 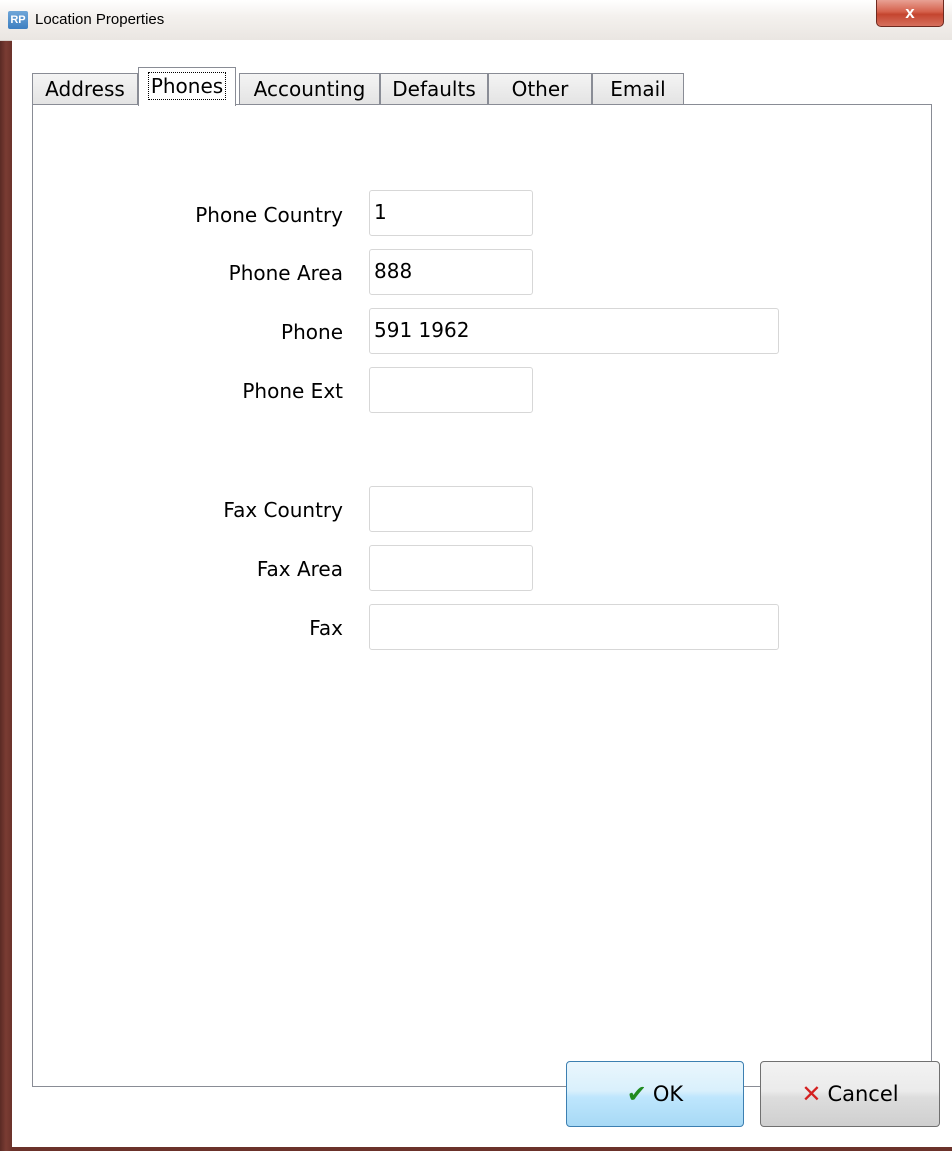 I want to click on phone-input: 591 1962, so click(x=574, y=331).